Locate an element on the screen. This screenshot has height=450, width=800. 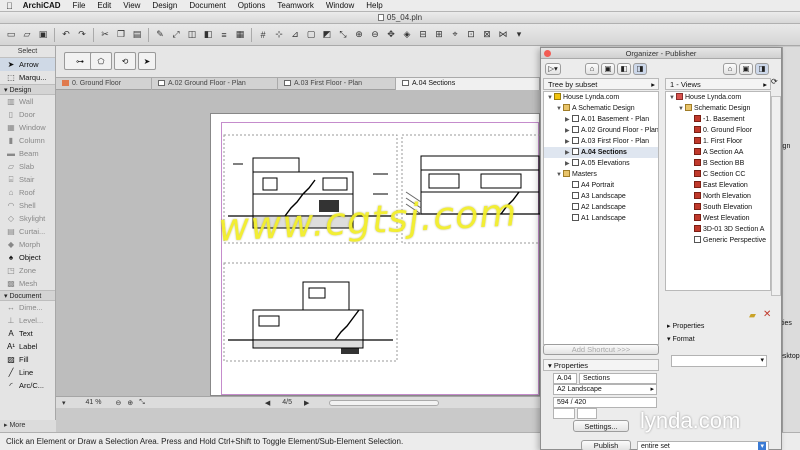
add-shortcut-button: Add Shortcut >>> is located at coordinates (601, 349).